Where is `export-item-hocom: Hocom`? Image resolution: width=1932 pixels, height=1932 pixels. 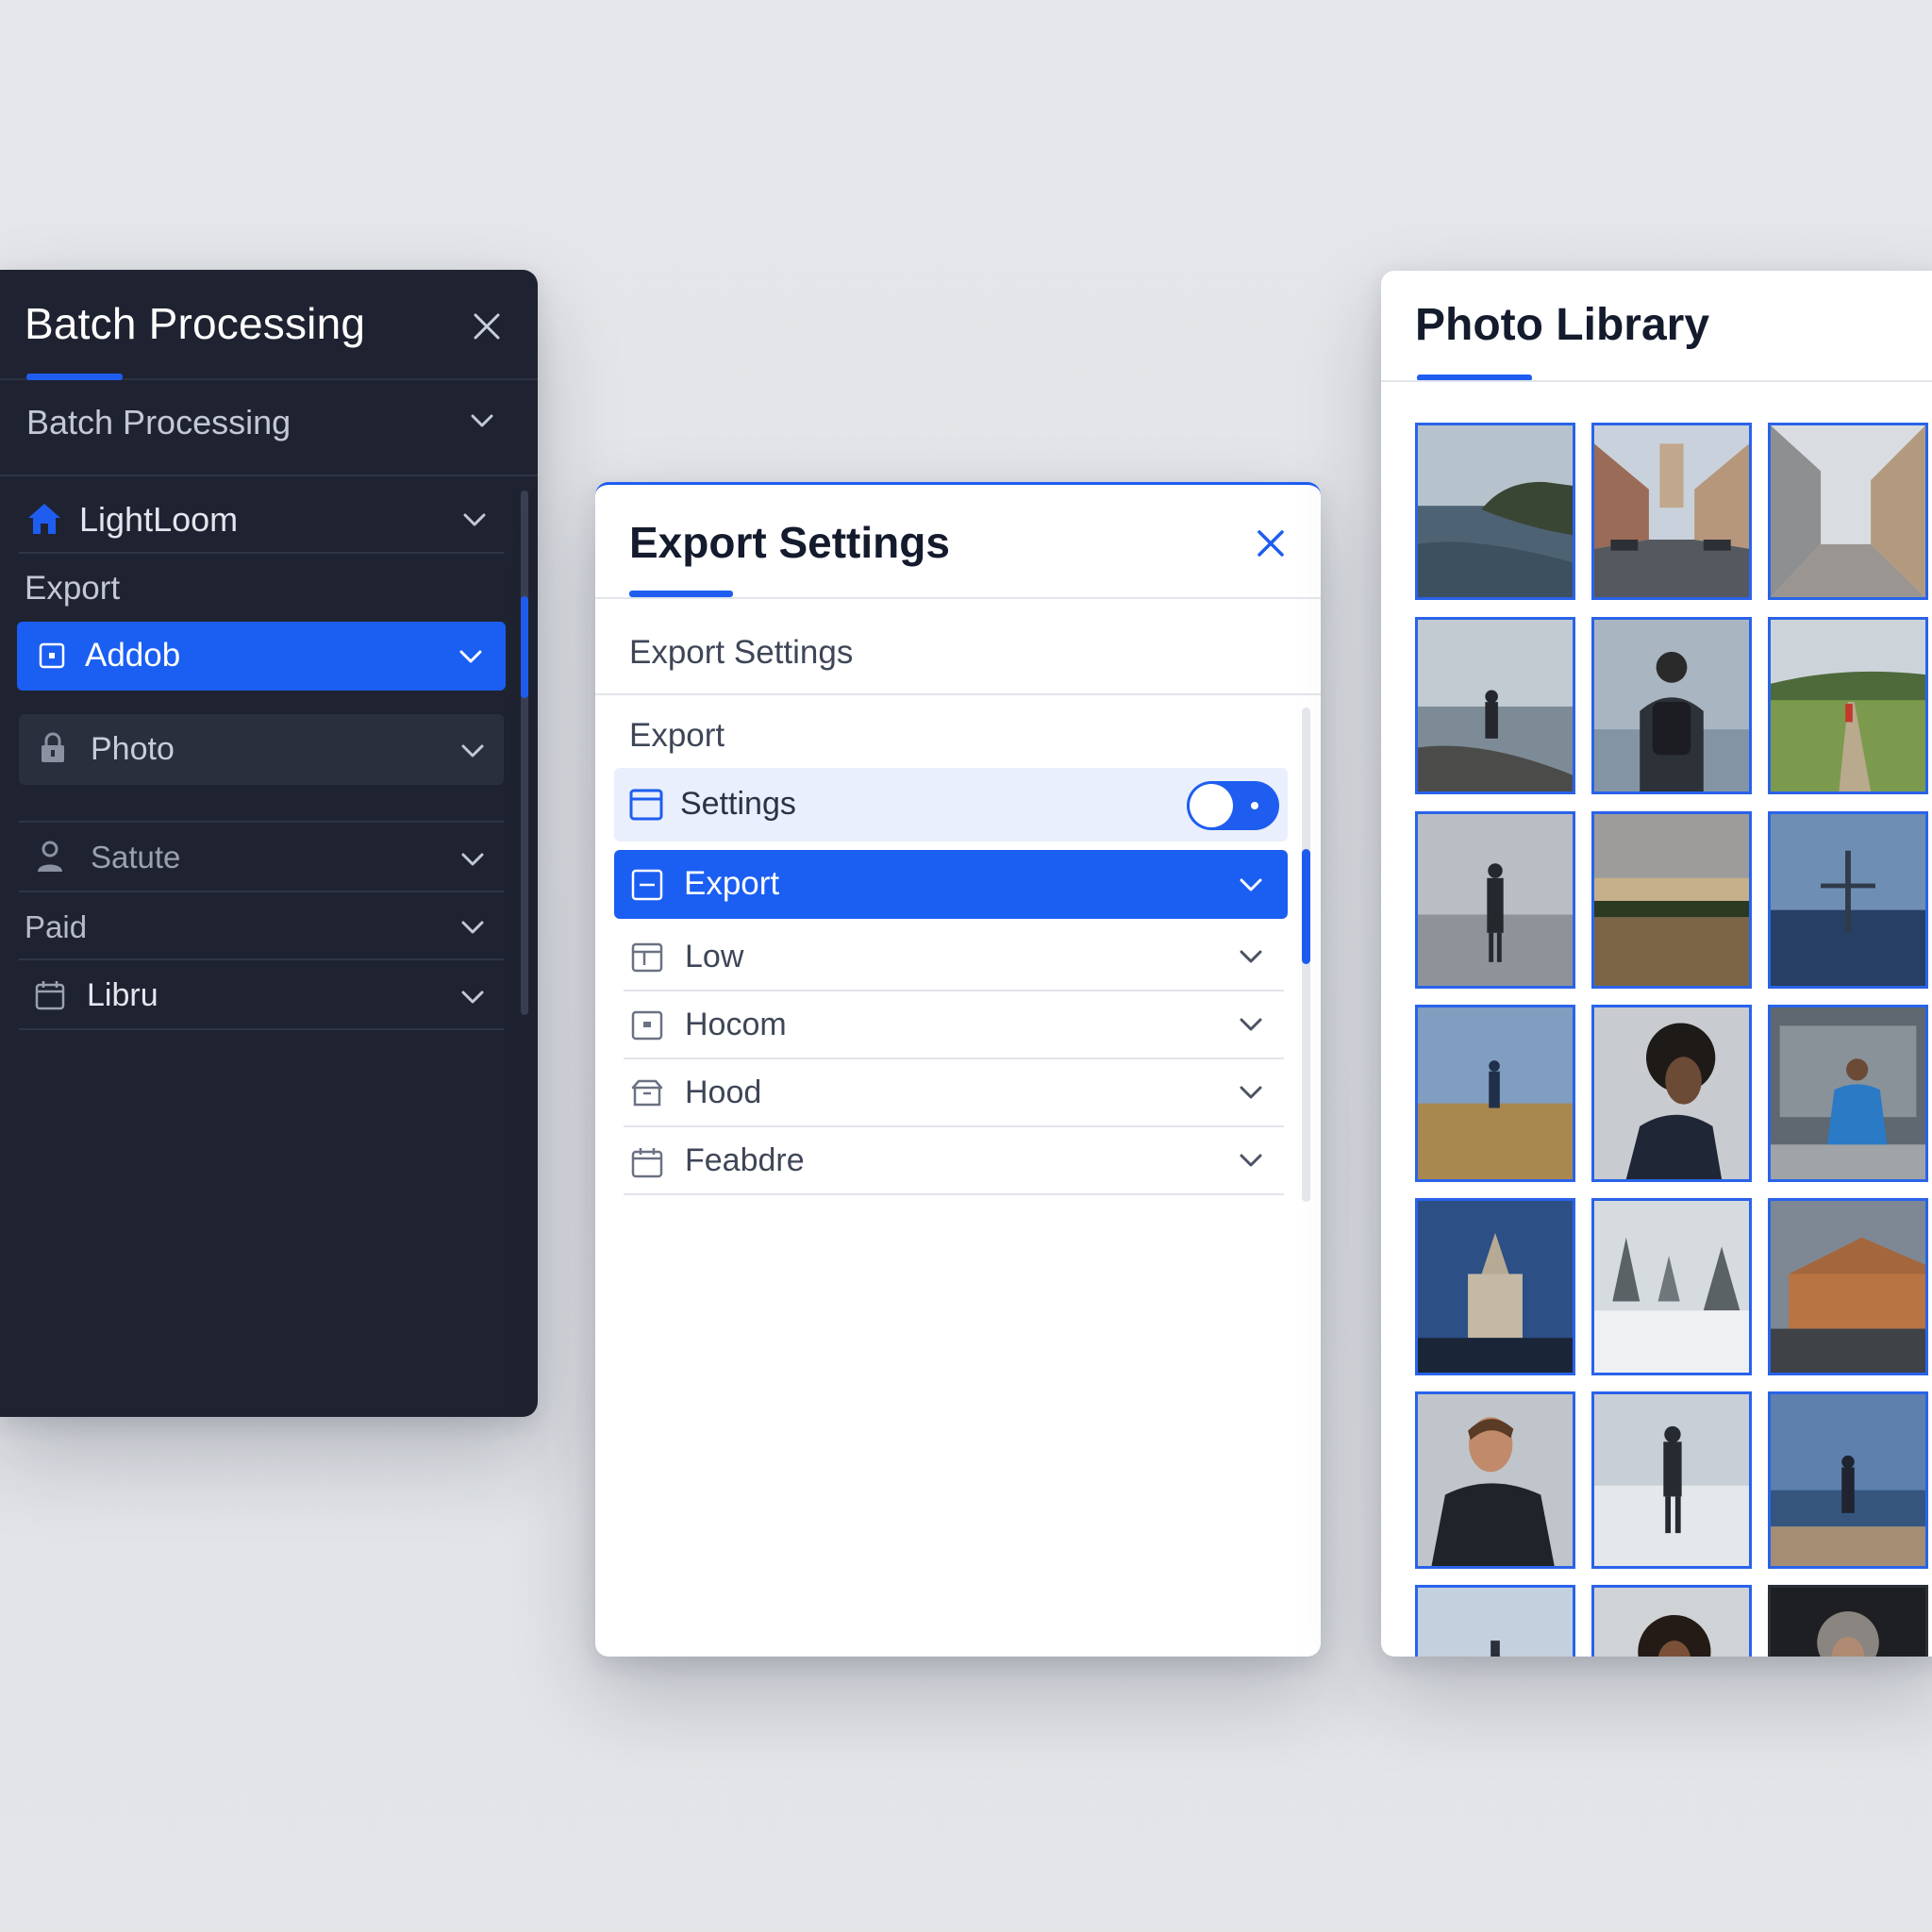
export-item-hocom: Hocom is located at coordinates (954, 1025).